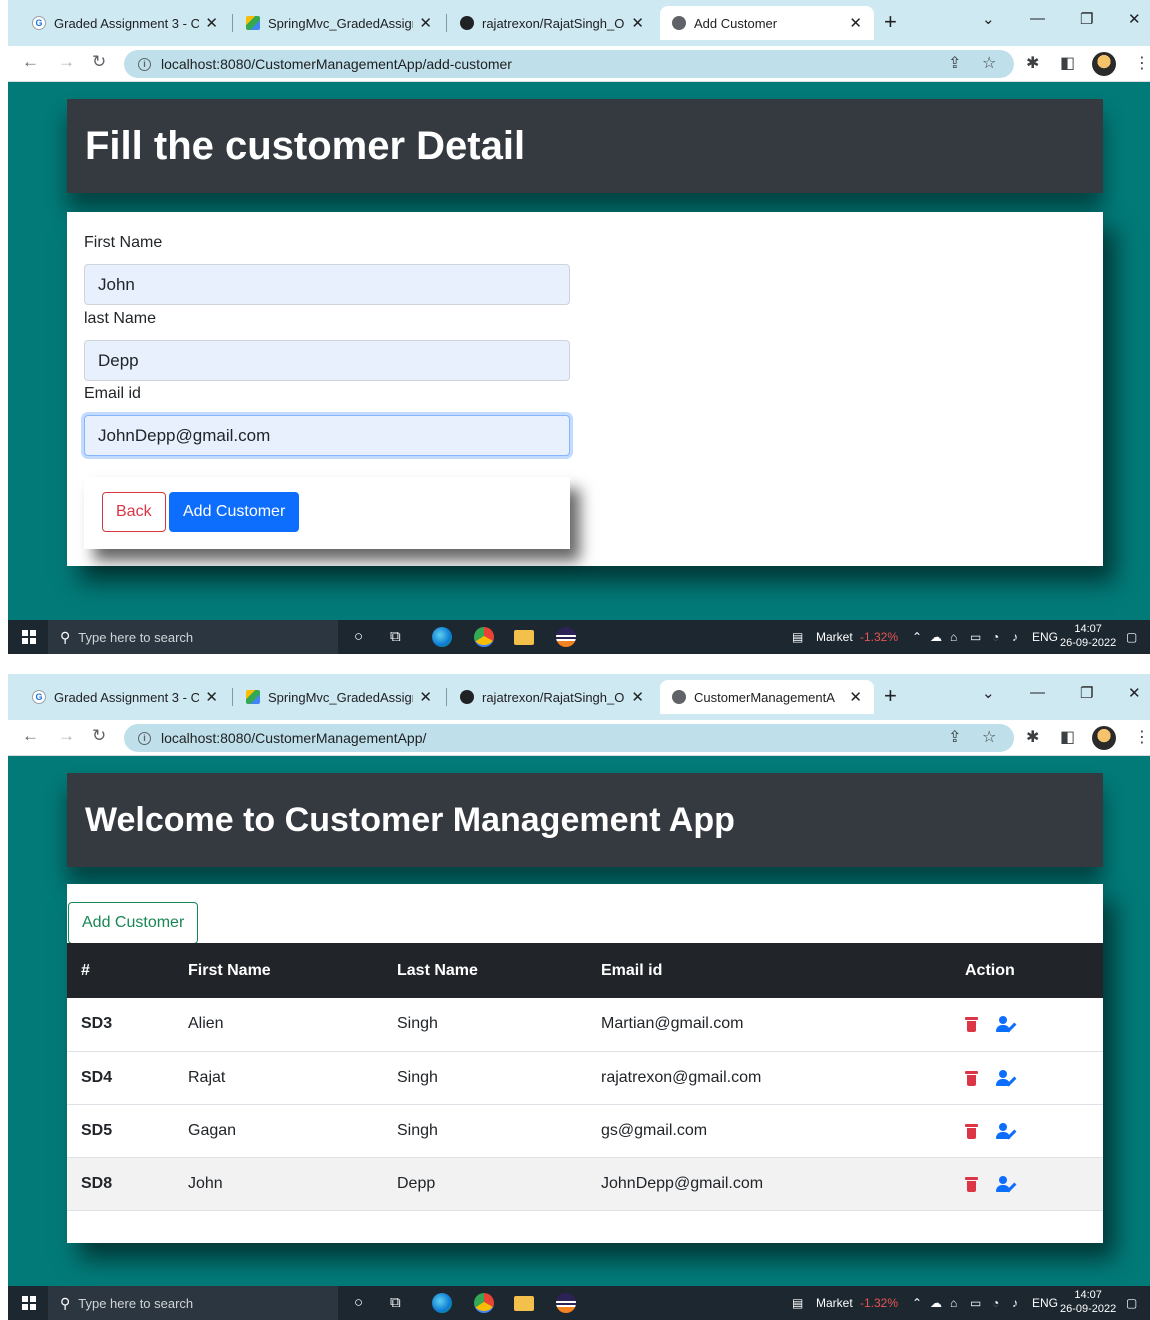  I want to click on browser-tab-active: CustomerManagementA ✕, so click(767, 697).